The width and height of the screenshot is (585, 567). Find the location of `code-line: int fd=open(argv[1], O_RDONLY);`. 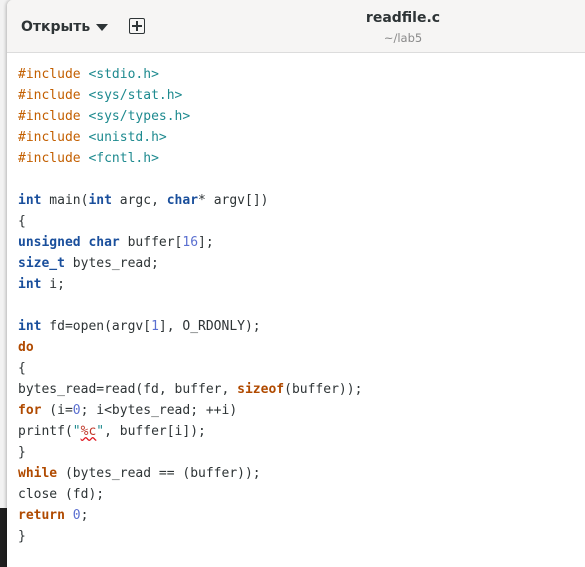

code-line: int fd=open(argv[1], O_RDONLY); is located at coordinates (190, 326).